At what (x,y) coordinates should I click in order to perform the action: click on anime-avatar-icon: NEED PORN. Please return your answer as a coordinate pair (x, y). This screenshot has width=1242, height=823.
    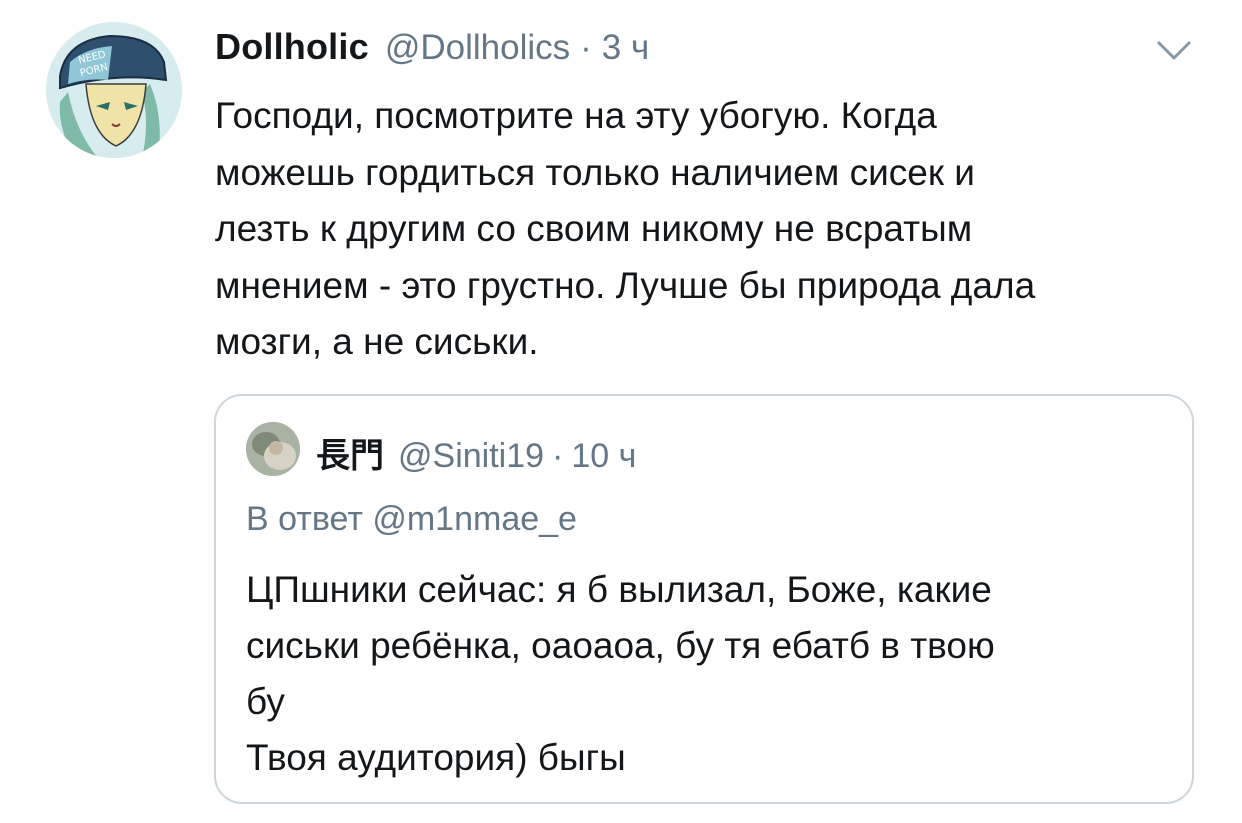
    Looking at the image, I should click on (114, 90).